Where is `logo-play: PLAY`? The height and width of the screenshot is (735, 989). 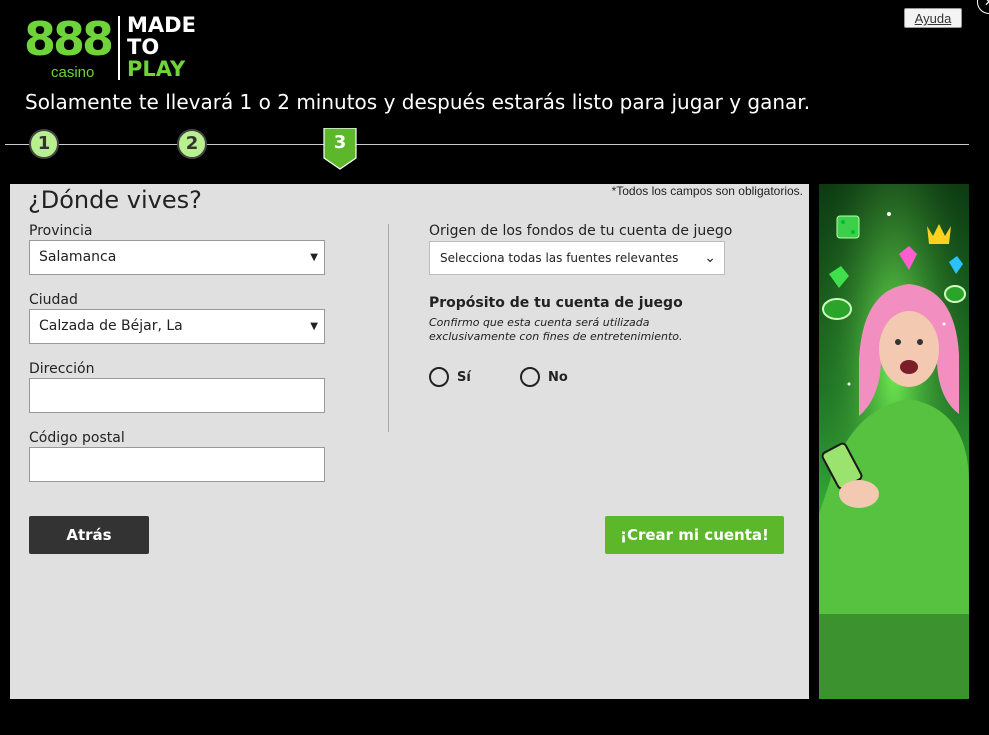 logo-play: PLAY is located at coordinates (156, 69).